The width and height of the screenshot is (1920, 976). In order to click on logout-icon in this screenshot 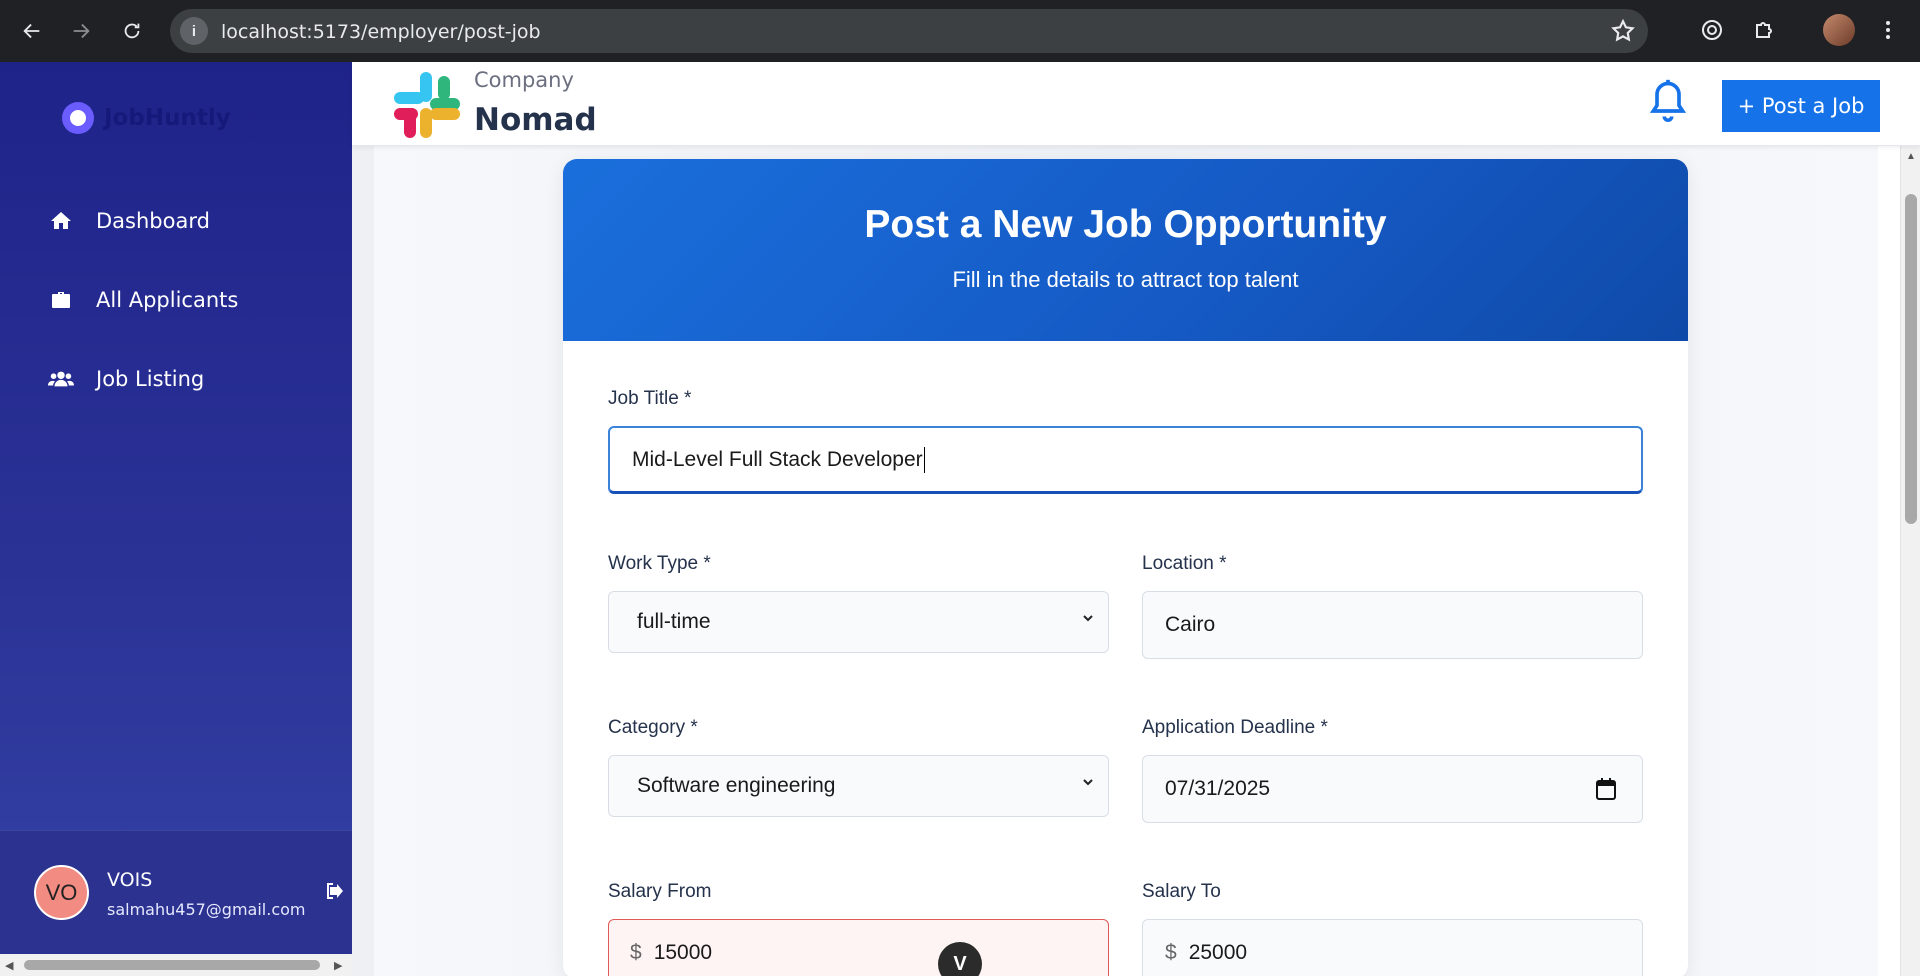, I will do `click(335, 891)`.